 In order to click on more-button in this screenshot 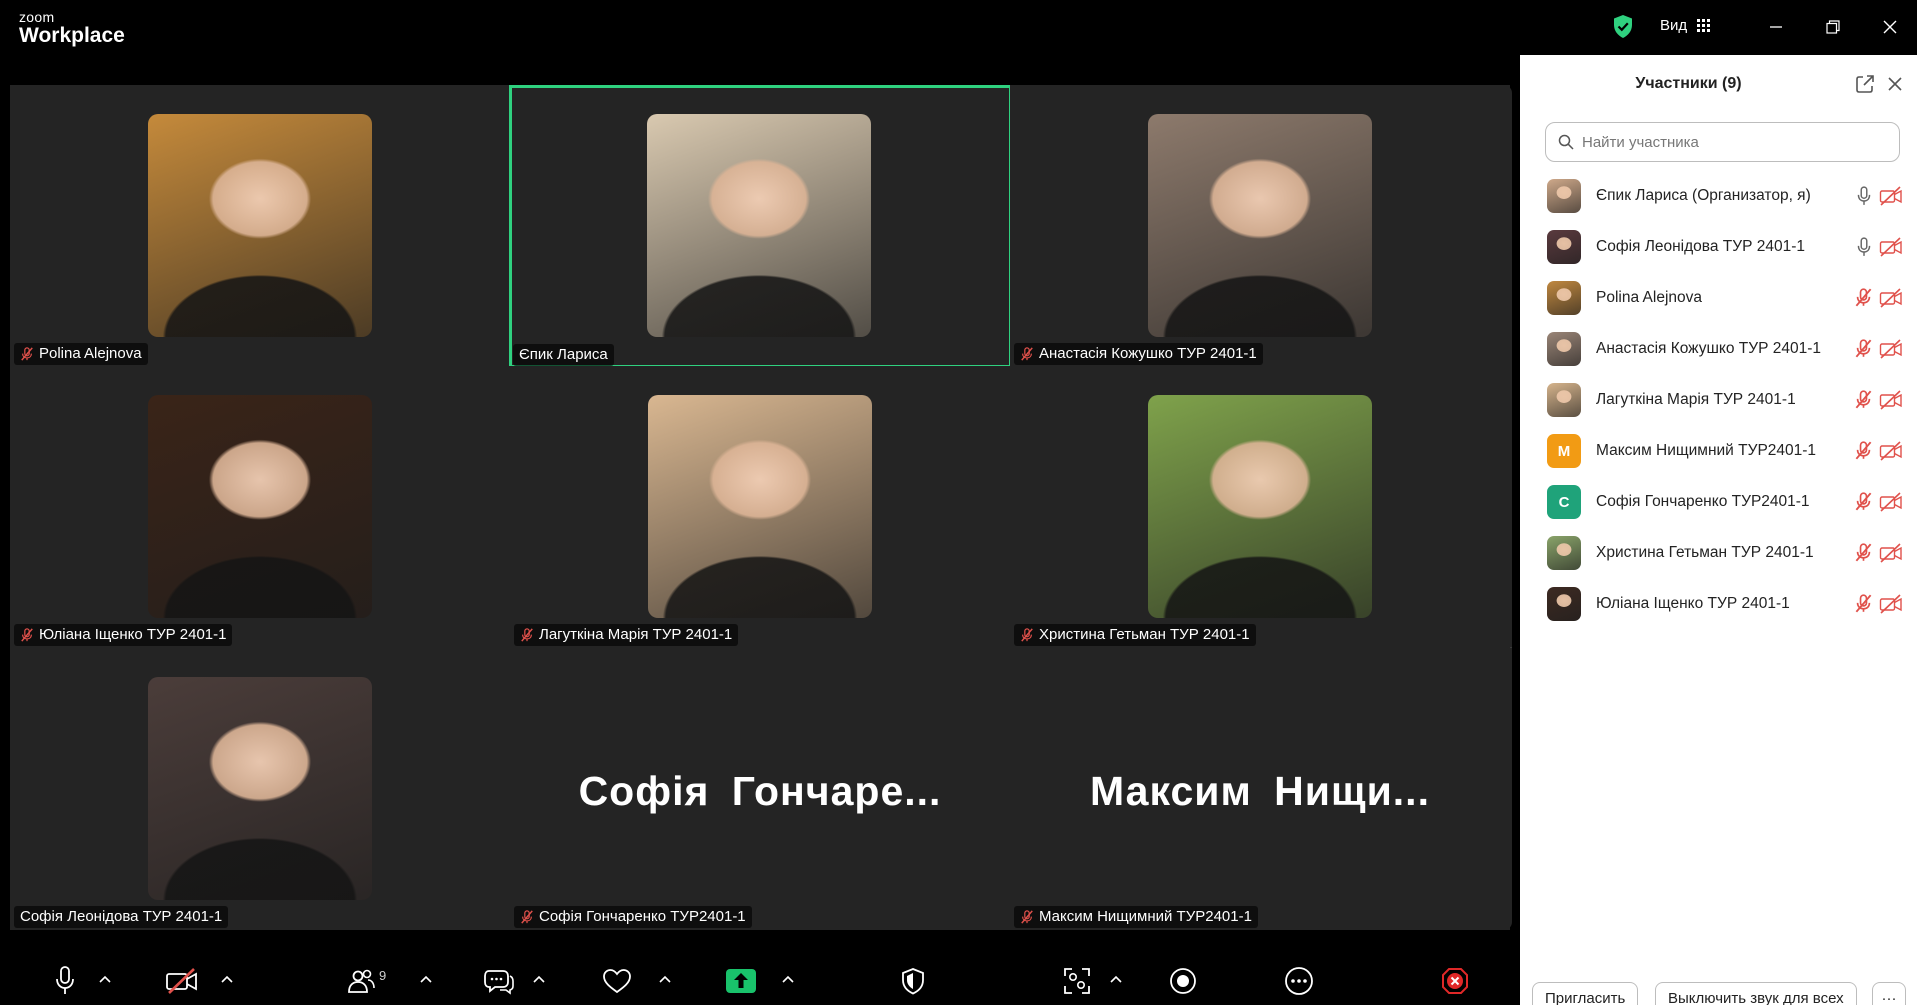, I will do `click(1299, 981)`.